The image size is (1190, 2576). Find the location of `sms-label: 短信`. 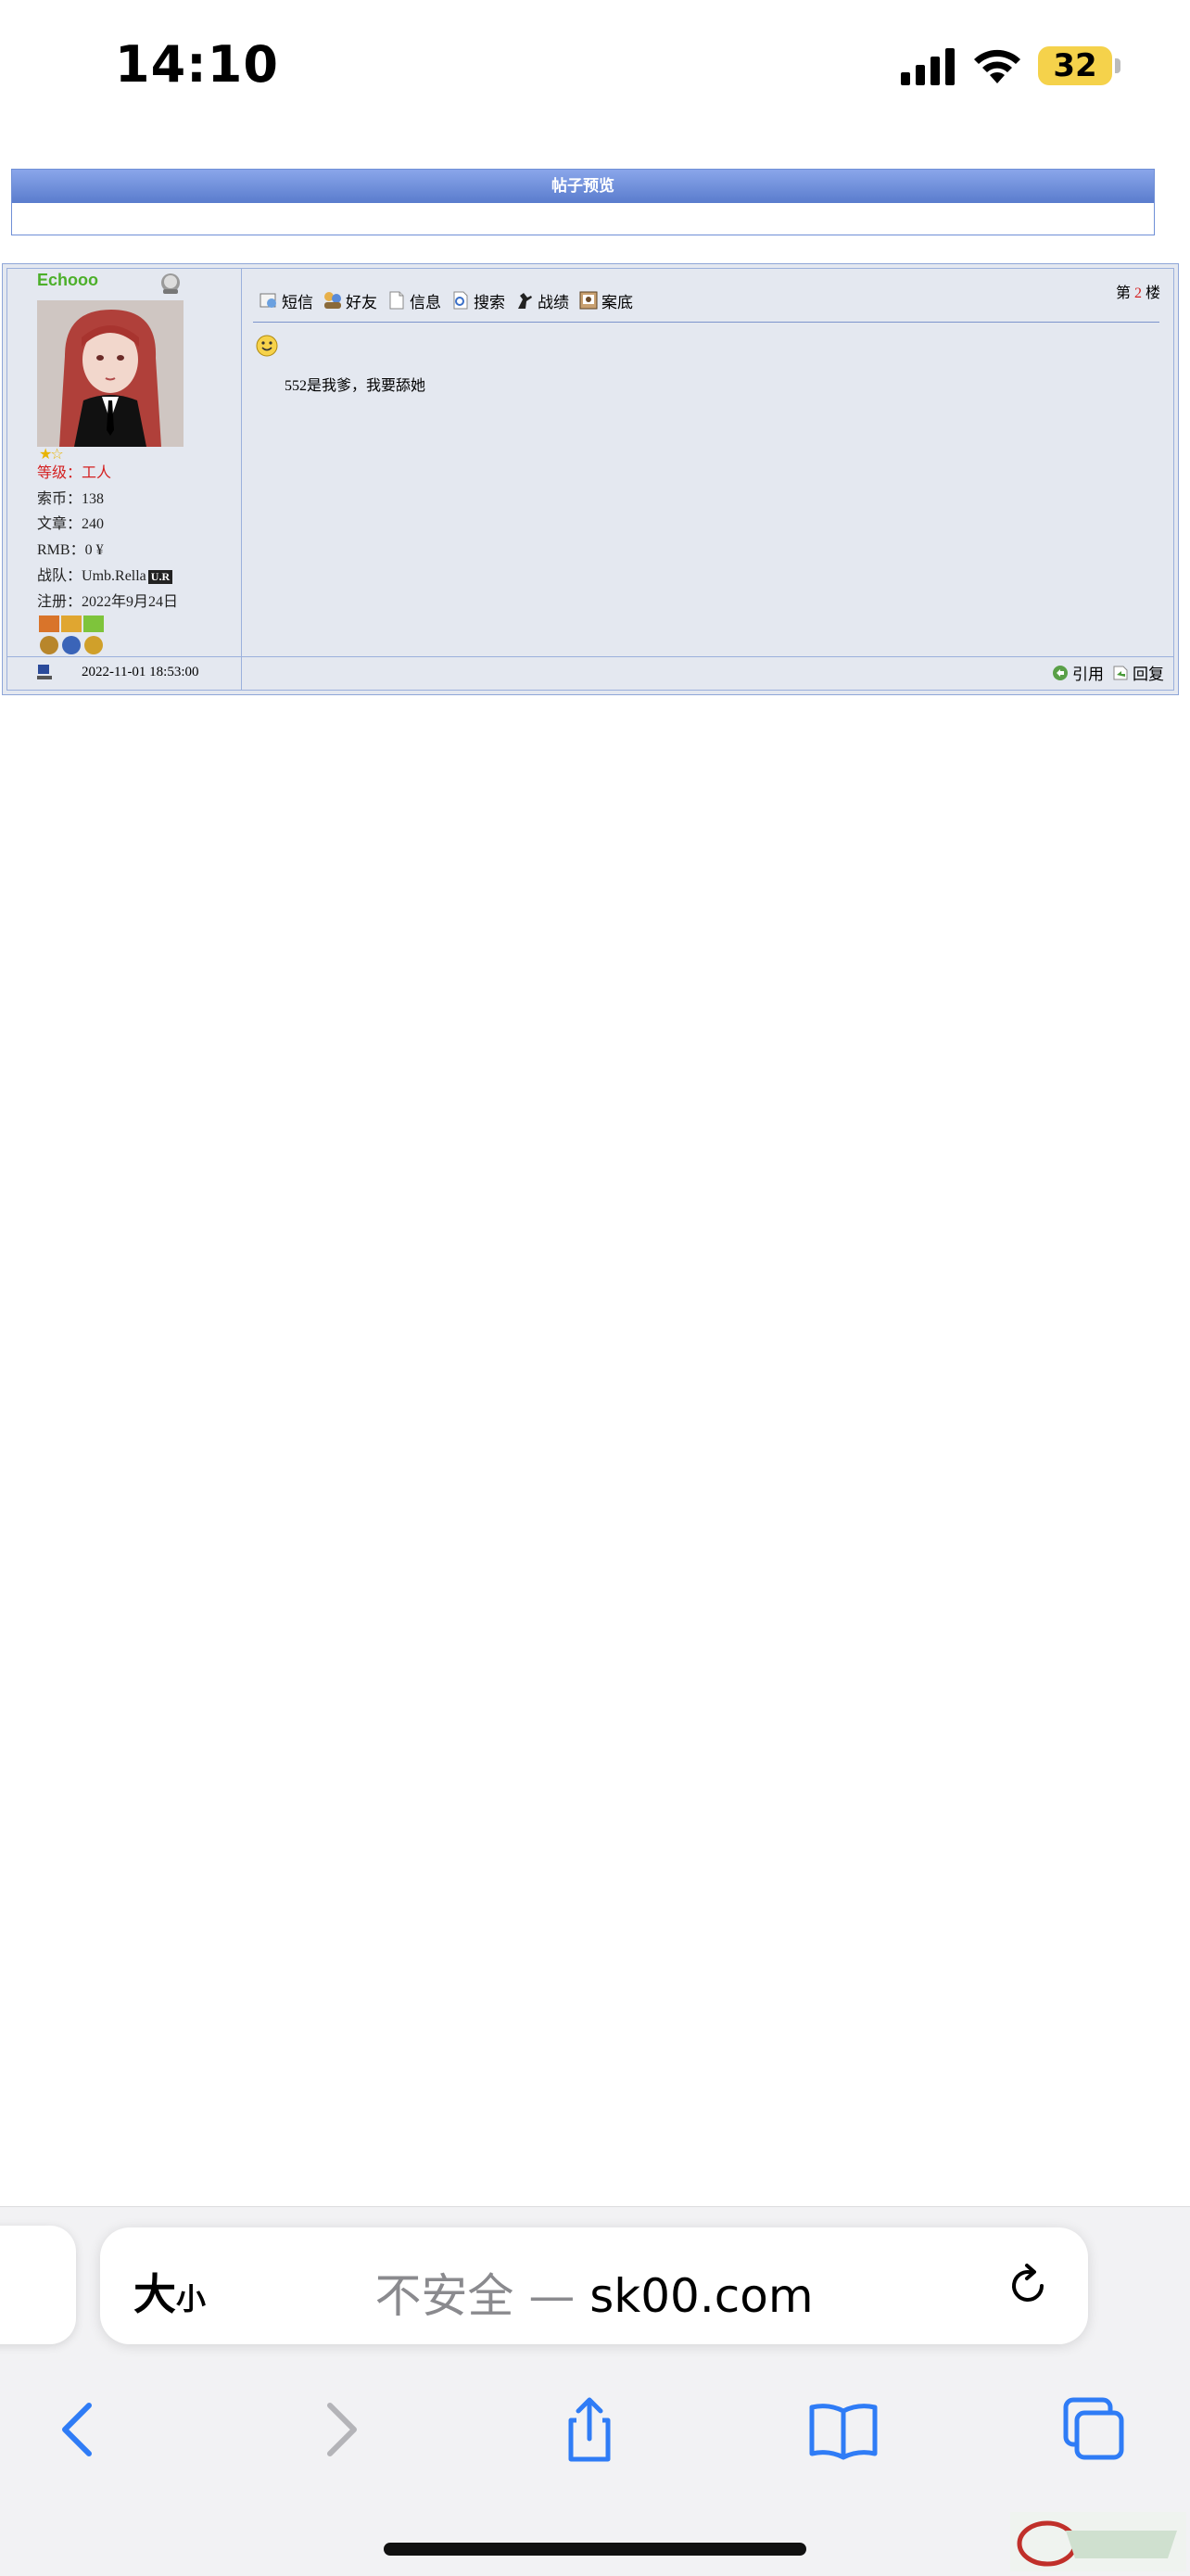

sms-label: 短信 is located at coordinates (297, 302).